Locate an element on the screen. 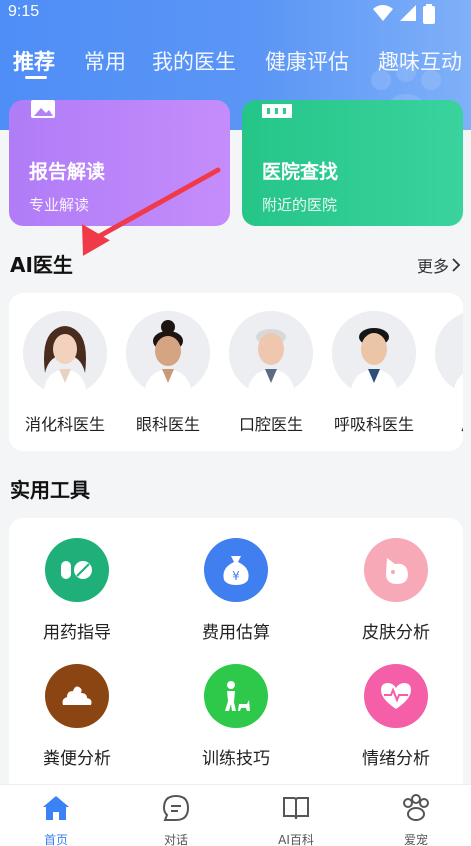  tool-emotion-analysis: 情绪分析 is located at coordinates (396, 716).